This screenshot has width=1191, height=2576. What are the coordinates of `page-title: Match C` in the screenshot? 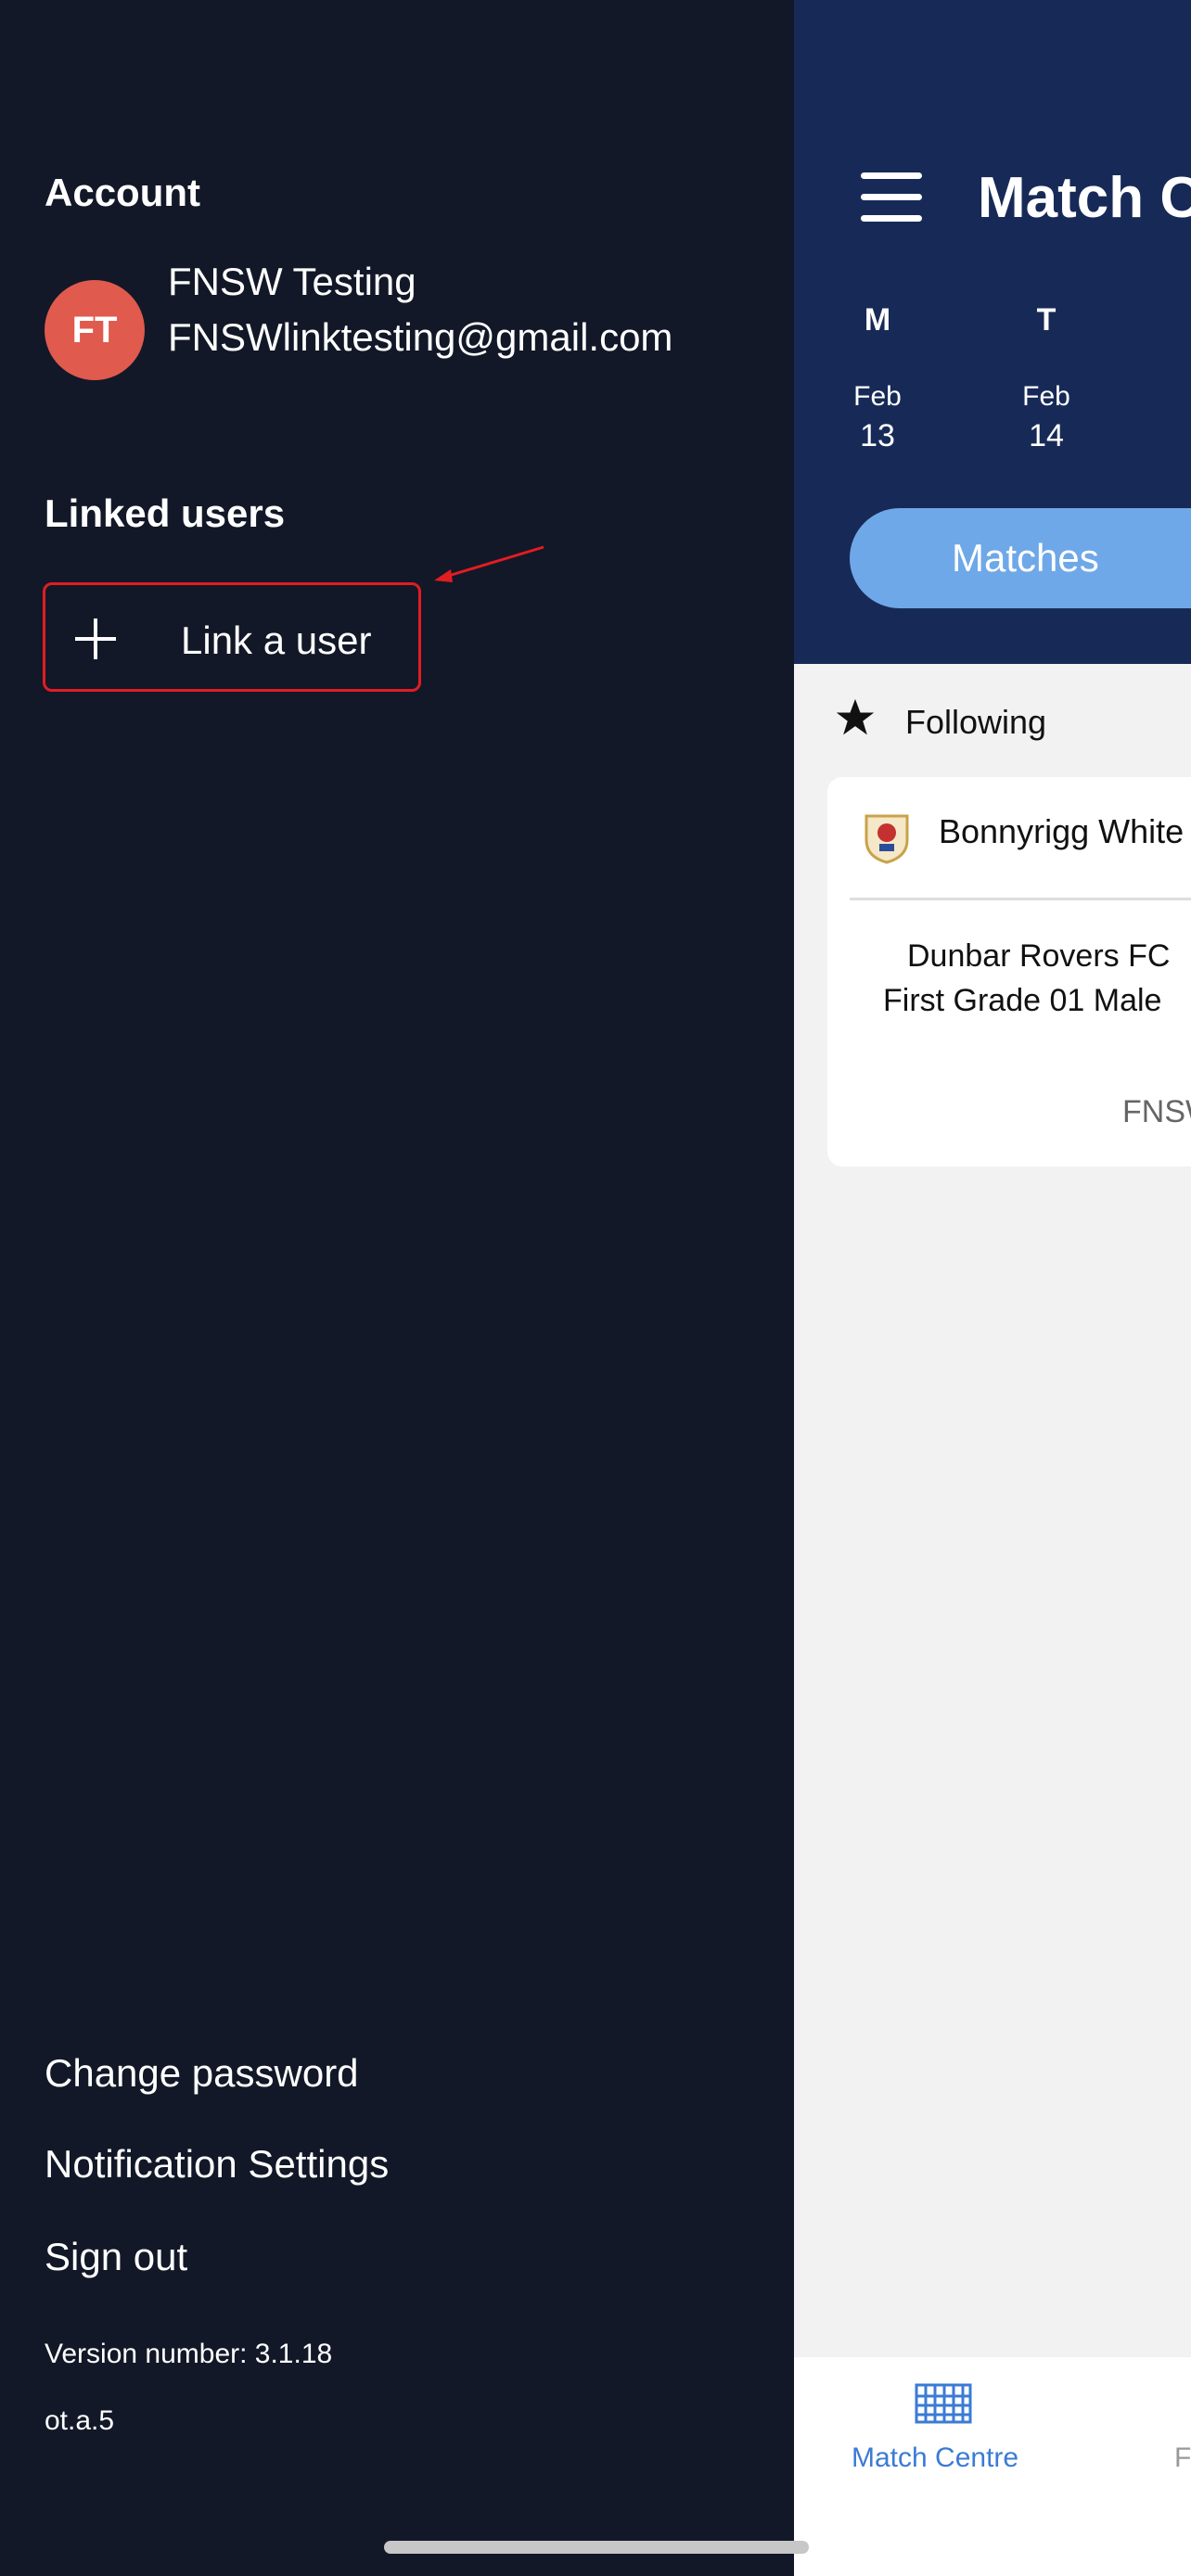 It's located at (1084, 198).